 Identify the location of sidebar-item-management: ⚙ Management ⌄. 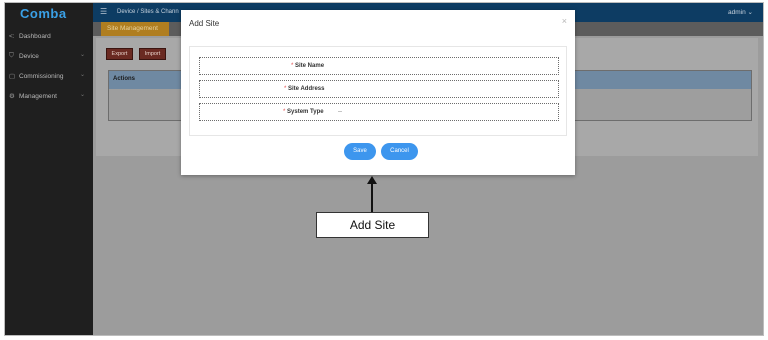
(50, 96).